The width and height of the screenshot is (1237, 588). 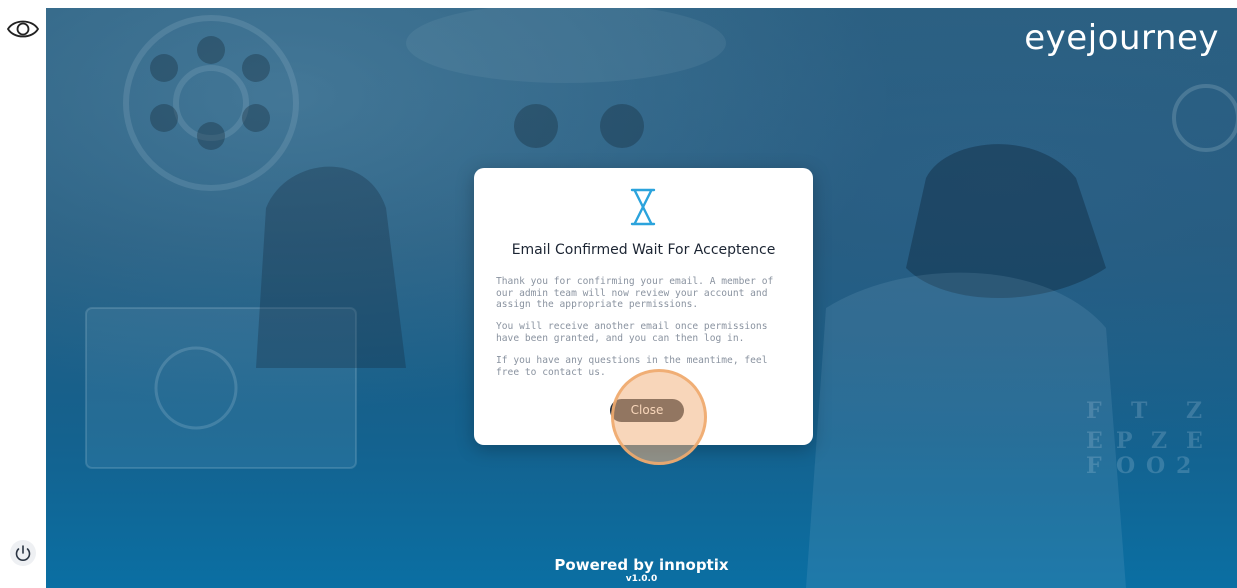 What do you see at coordinates (1124, 441) in the screenshot?
I see `svg-text: P` at bounding box center [1124, 441].